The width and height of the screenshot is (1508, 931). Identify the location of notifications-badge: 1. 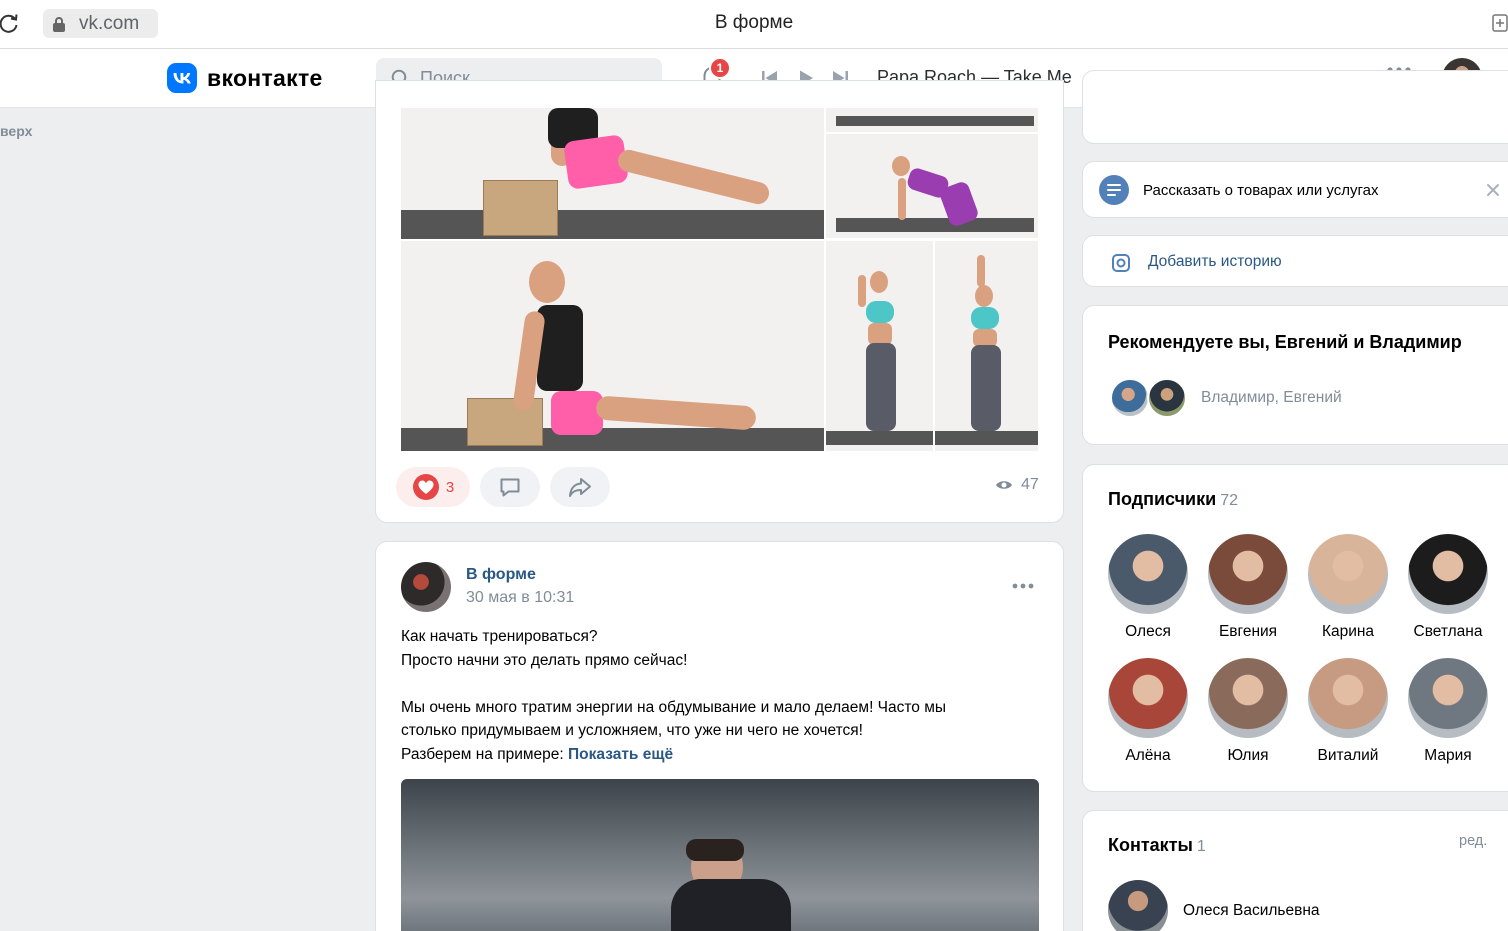
(720, 68).